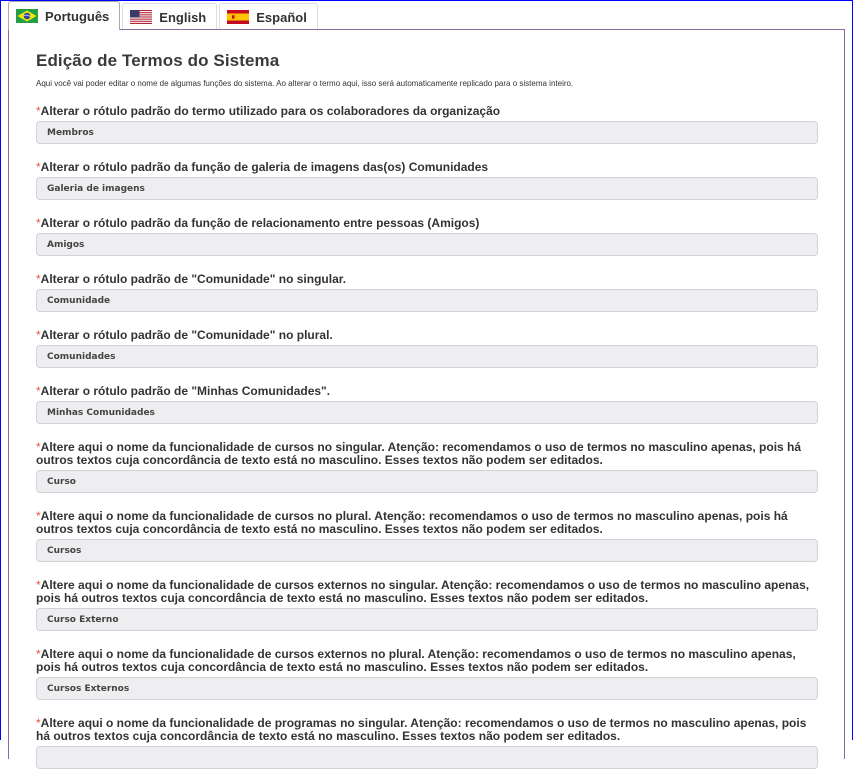 The height and width of the screenshot is (769, 853). Describe the element at coordinates (158, 60) in the screenshot. I see `page-title: Edição de Termos do Sistema` at that location.